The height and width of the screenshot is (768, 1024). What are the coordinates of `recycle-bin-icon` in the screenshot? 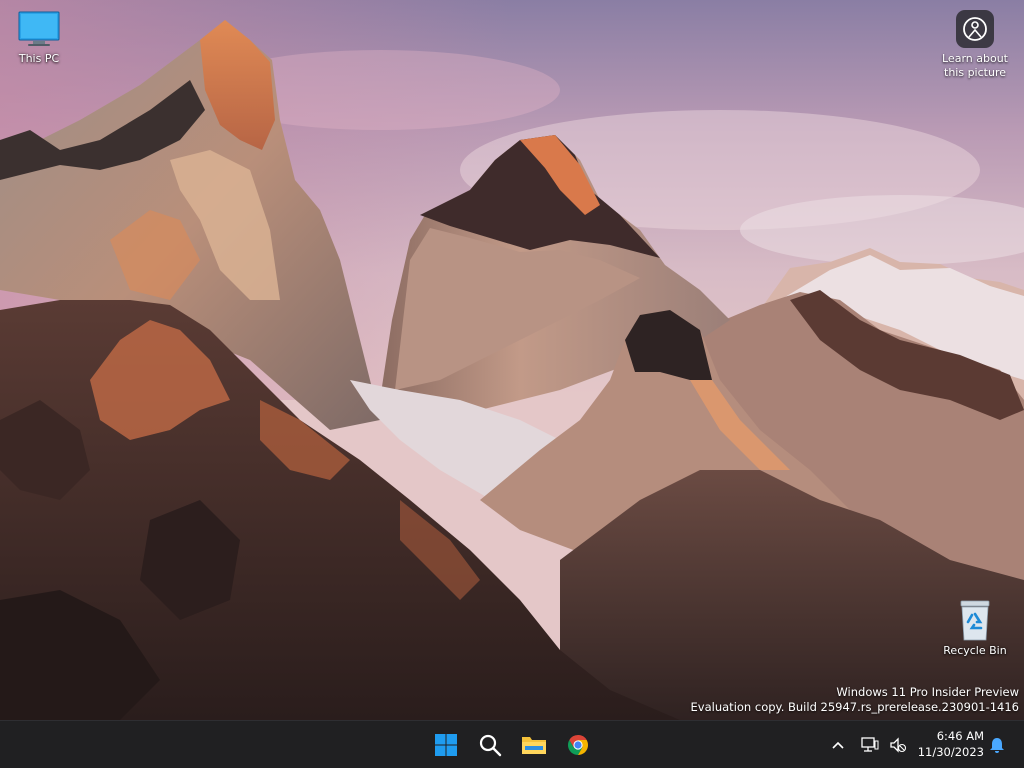 It's located at (975, 620).